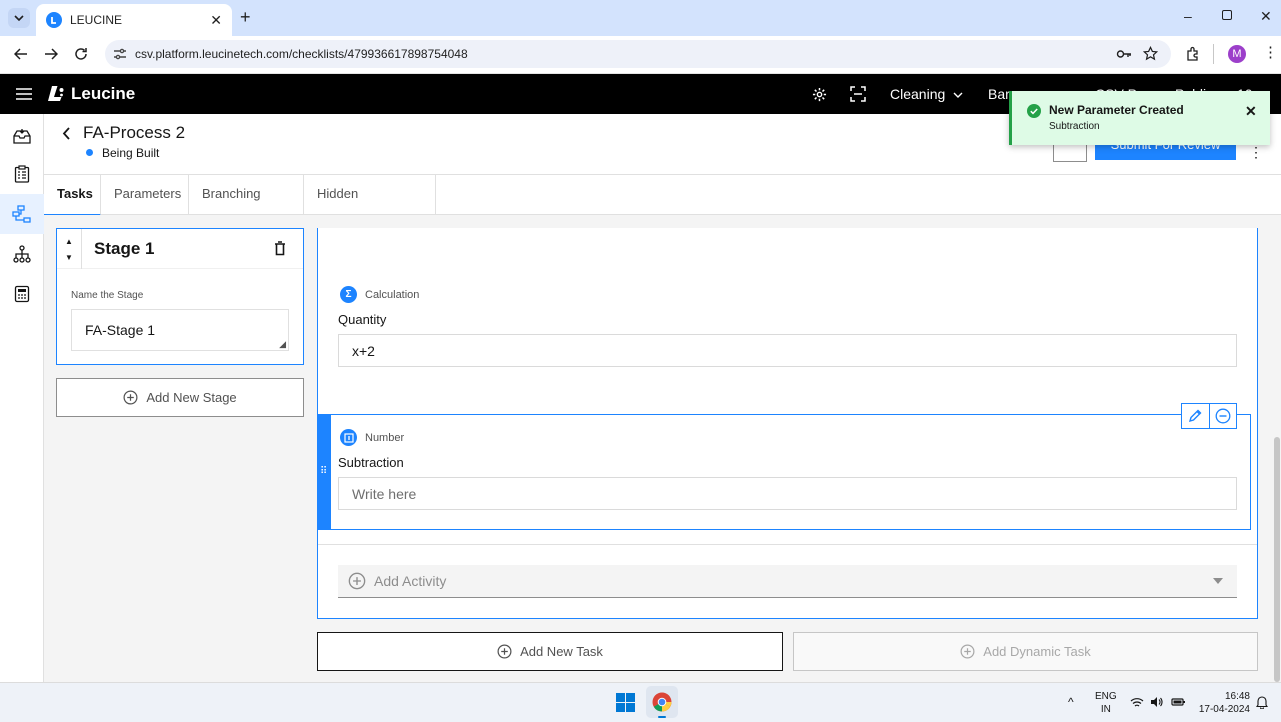  Describe the element at coordinates (787, 544) in the screenshot. I see `divider` at that location.